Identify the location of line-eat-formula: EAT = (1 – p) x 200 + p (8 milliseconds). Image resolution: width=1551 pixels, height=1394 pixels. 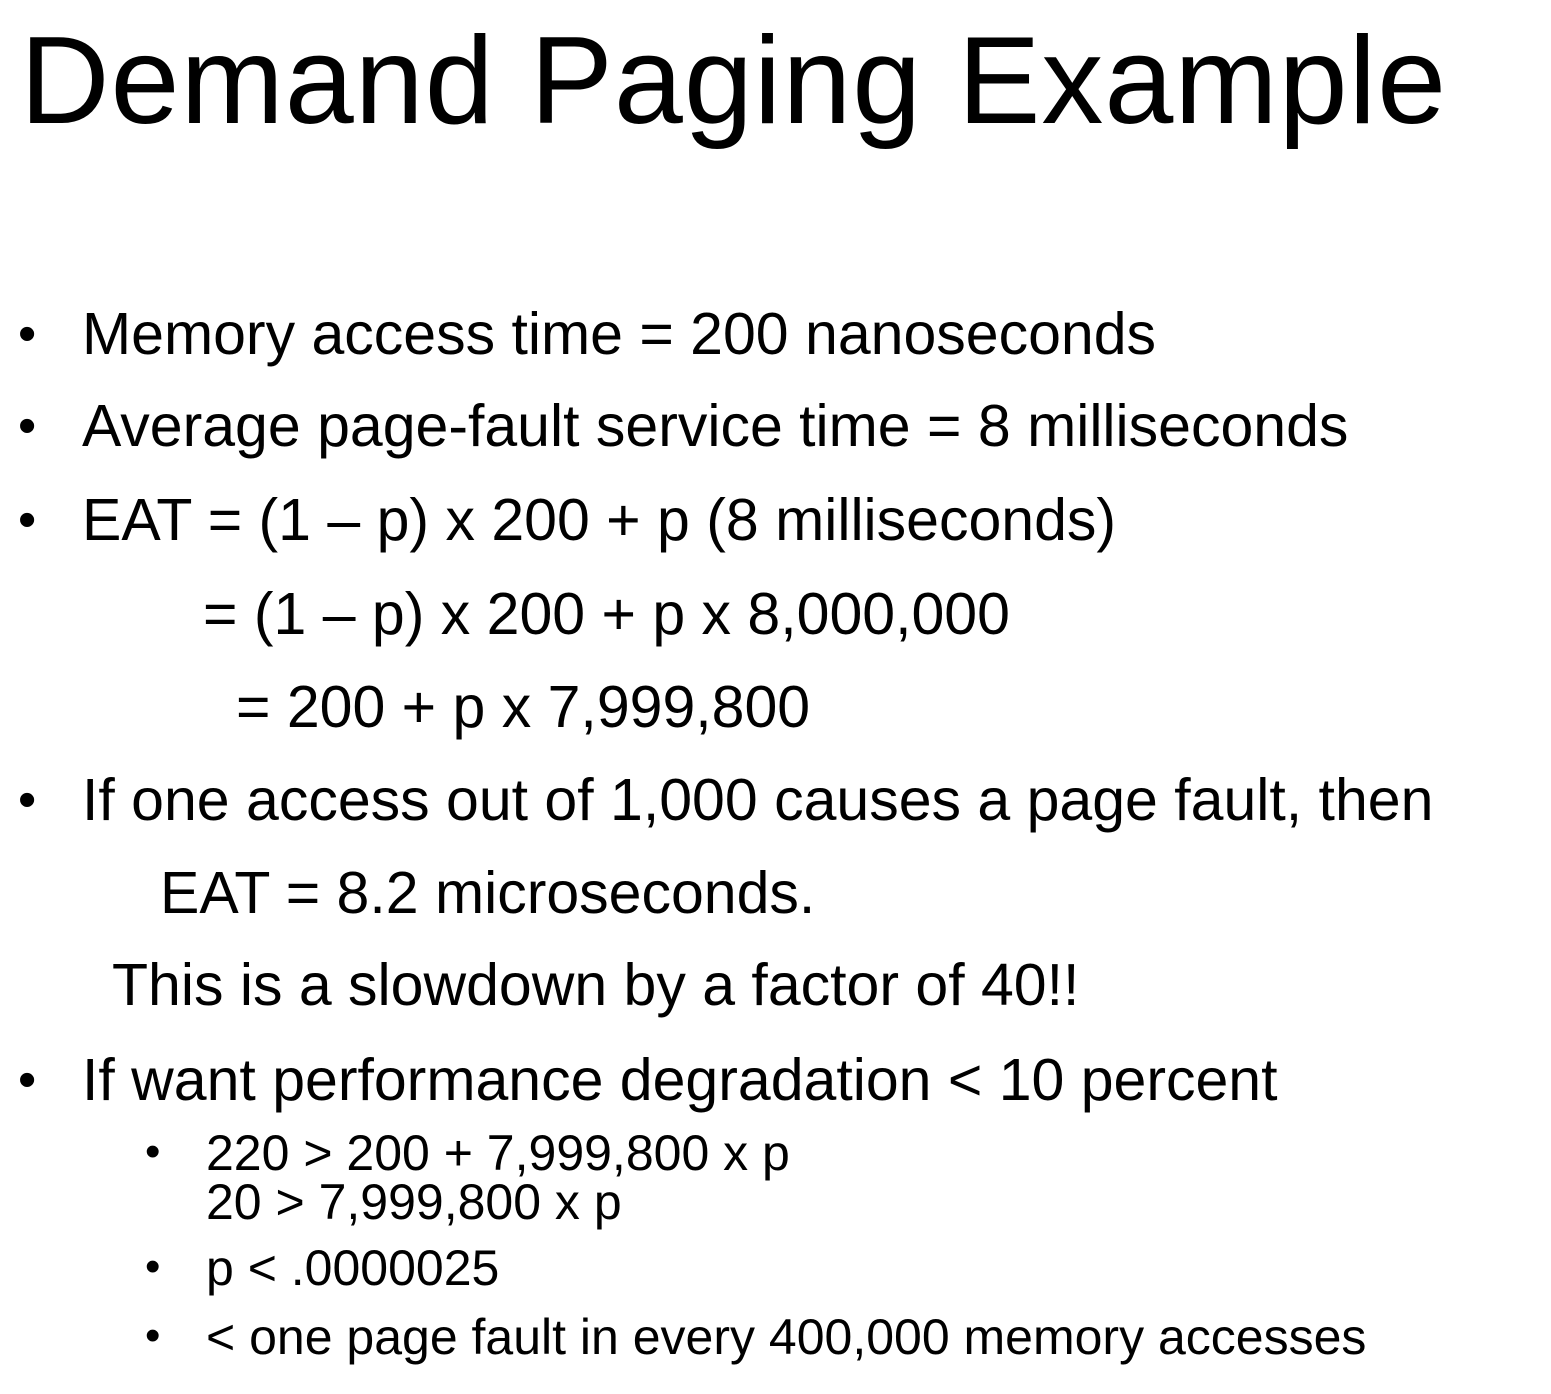
(599, 520).